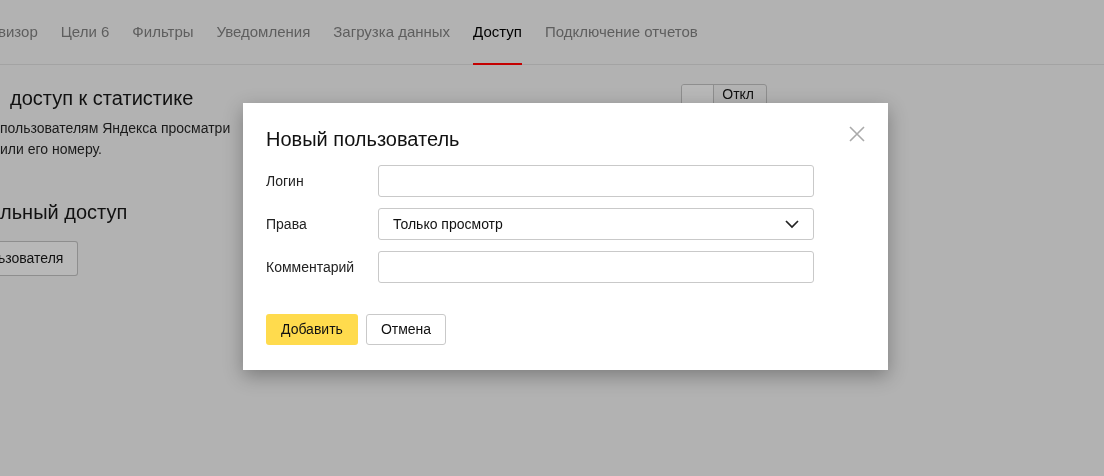  I want to click on cancel-button: Отмена, so click(406, 329).